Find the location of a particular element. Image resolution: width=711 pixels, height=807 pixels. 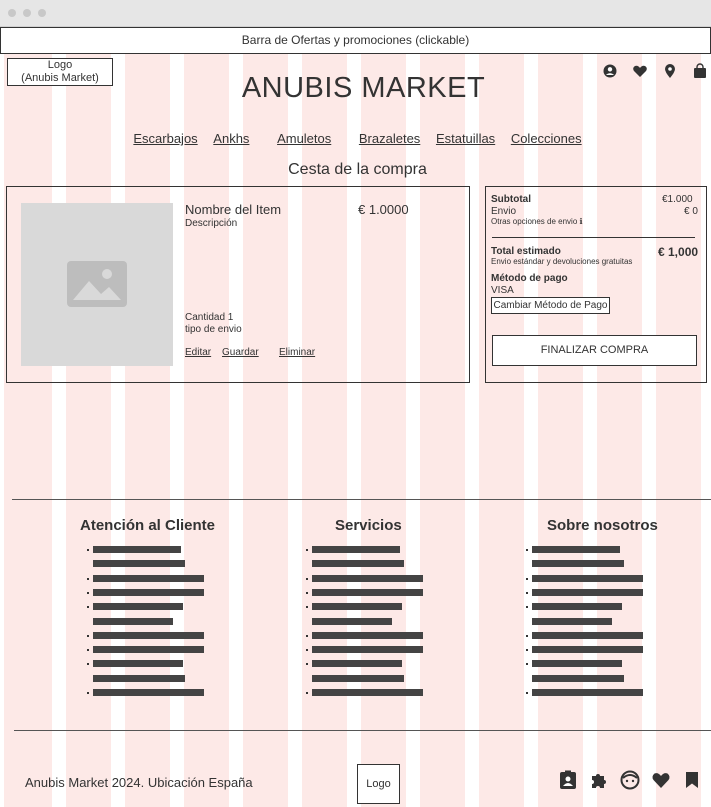

total-value: € 1,000 is located at coordinates (678, 252).